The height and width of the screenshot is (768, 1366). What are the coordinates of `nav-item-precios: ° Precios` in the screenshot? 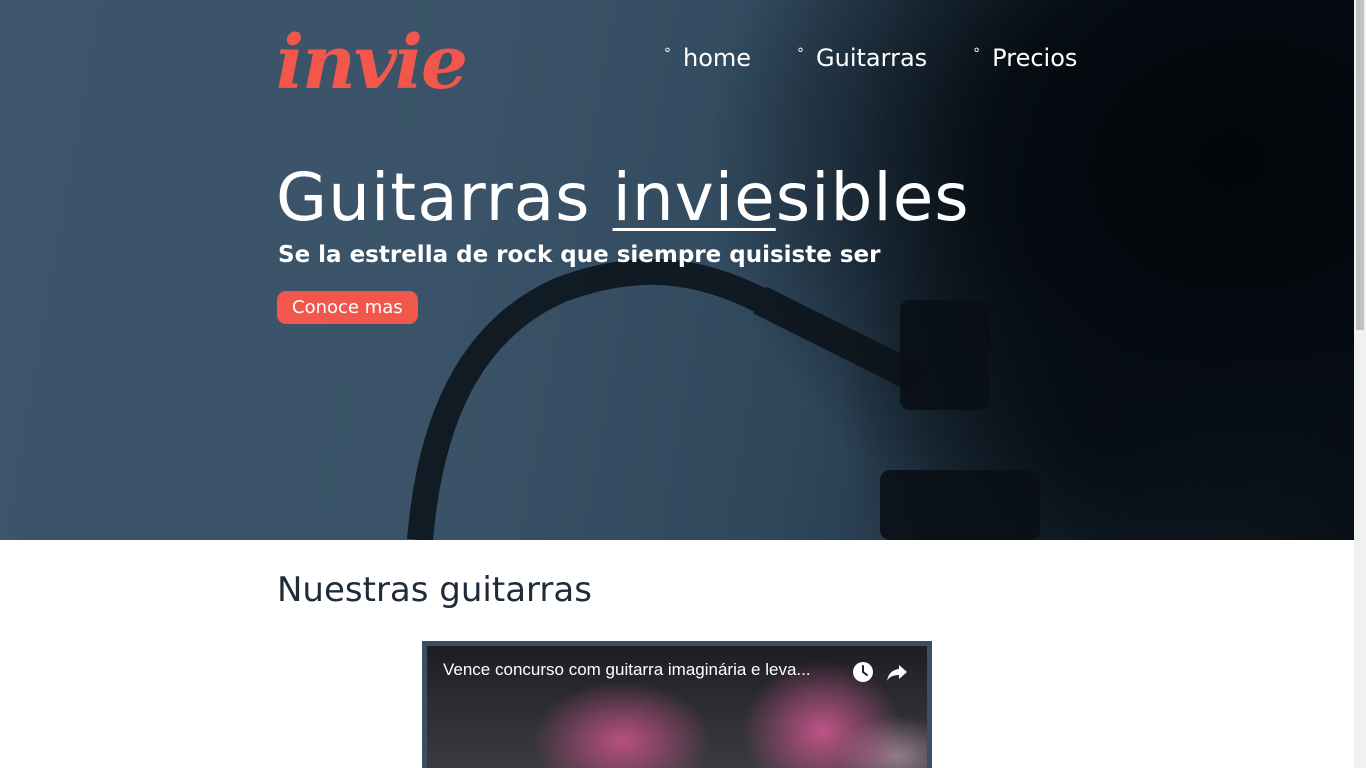 It's located at (1025, 58).